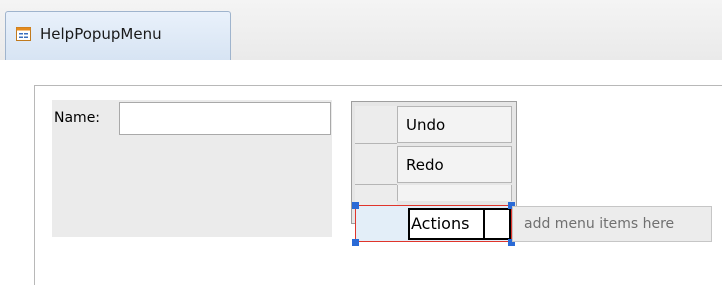 The image size is (722, 285). What do you see at coordinates (23, 34) in the screenshot?
I see `form-icon` at bounding box center [23, 34].